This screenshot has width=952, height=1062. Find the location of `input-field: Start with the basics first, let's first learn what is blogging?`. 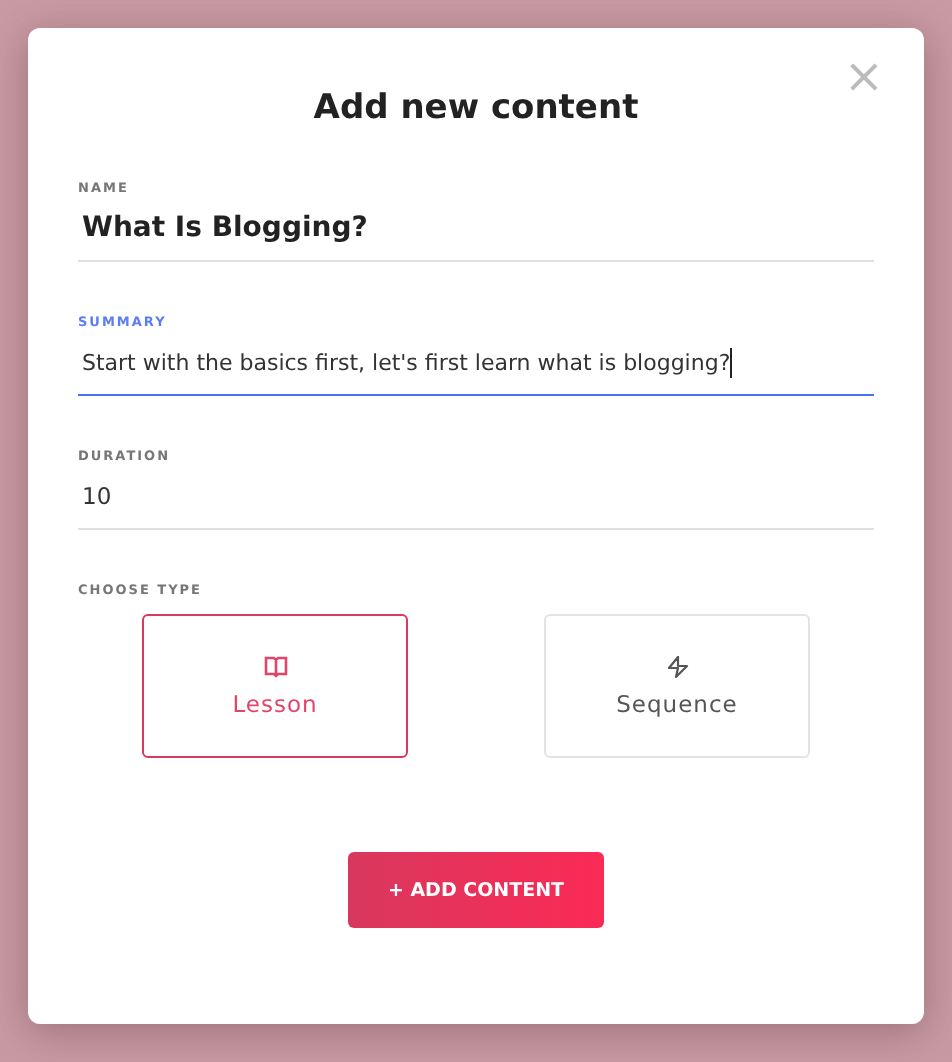

input-field: Start with the basics first, let's first learn what is blogging? is located at coordinates (476, 363).